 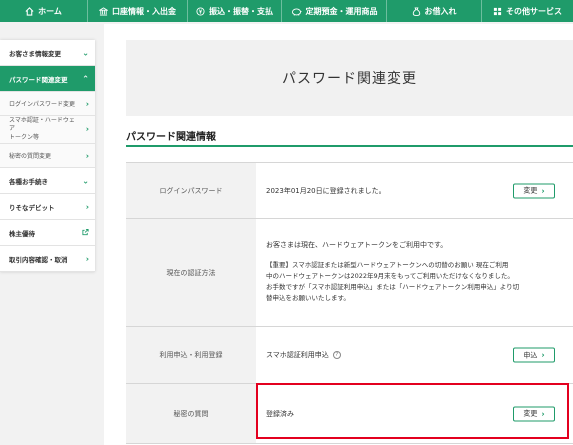 What do you see at coordinates (144, 11) in the screenshot?
I see `nav-account-label: 口座情報・入出金` at bounding box center [144, 11].